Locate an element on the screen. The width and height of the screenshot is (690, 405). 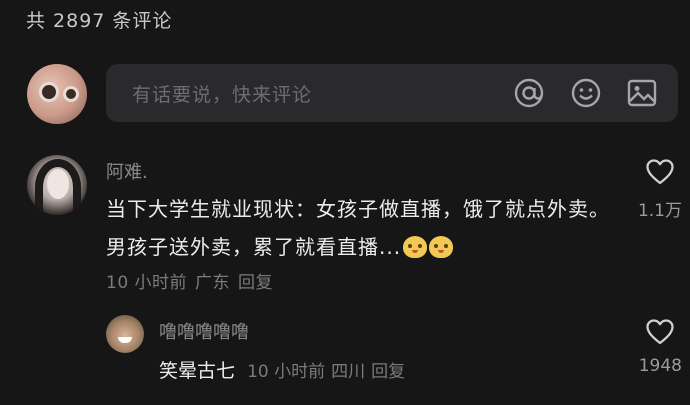
like-count: 1.1万 is located at coordinates (659, 211).